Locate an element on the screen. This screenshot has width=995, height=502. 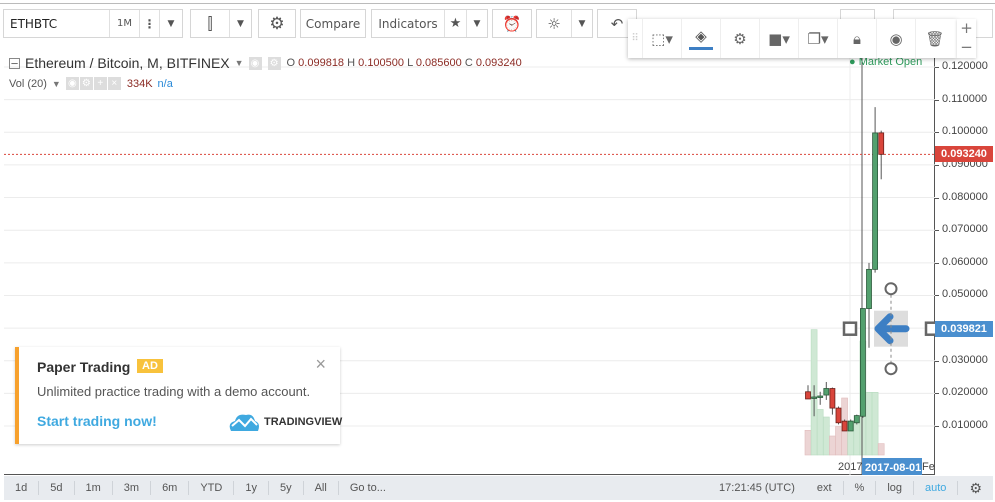
range-1d: 1d is located at coordinates (21, 488).